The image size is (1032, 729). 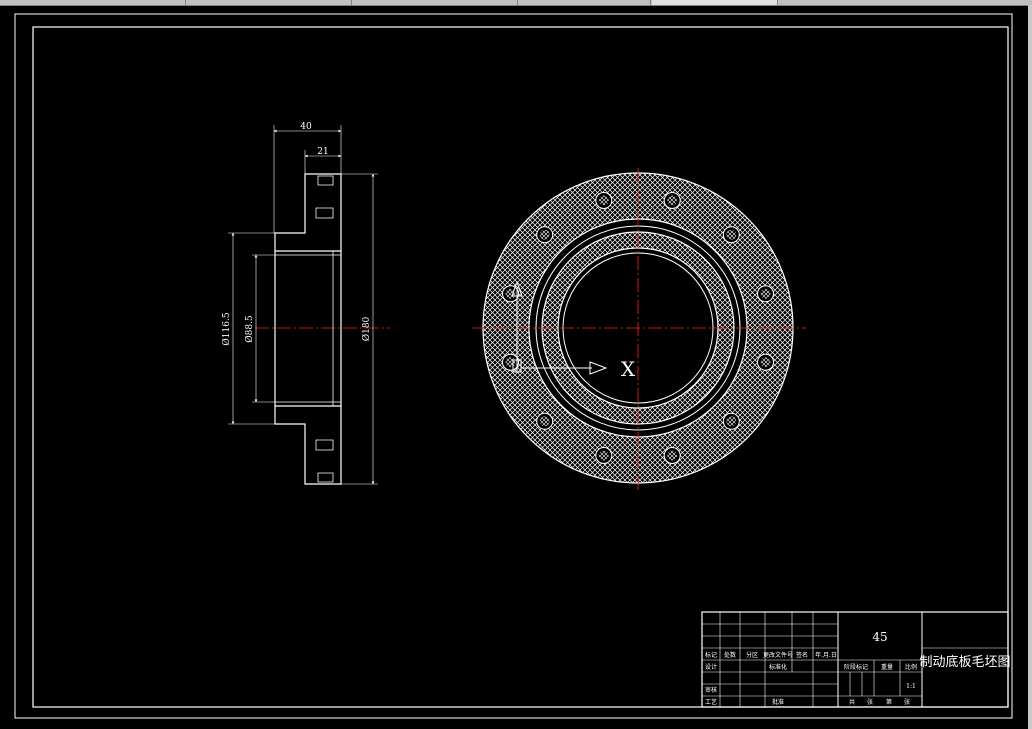 I want to click on dim-flange-width: 21, so click(x=322, y=152).